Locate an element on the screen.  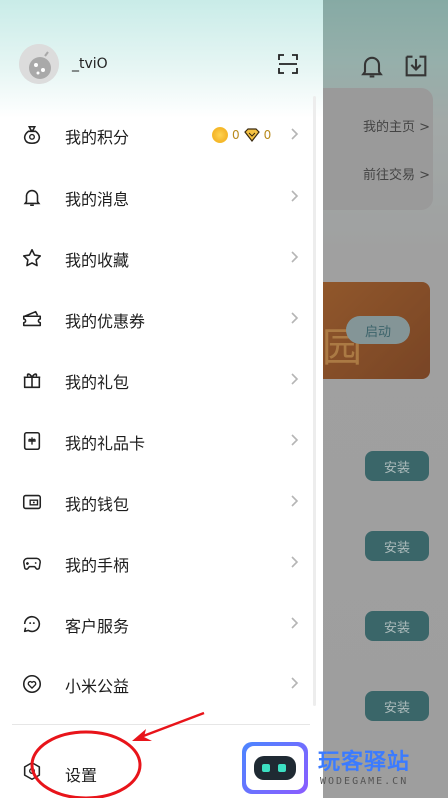
menu-item-gift-cards: 我的礼品卡 is located at coordinates (161, 440).